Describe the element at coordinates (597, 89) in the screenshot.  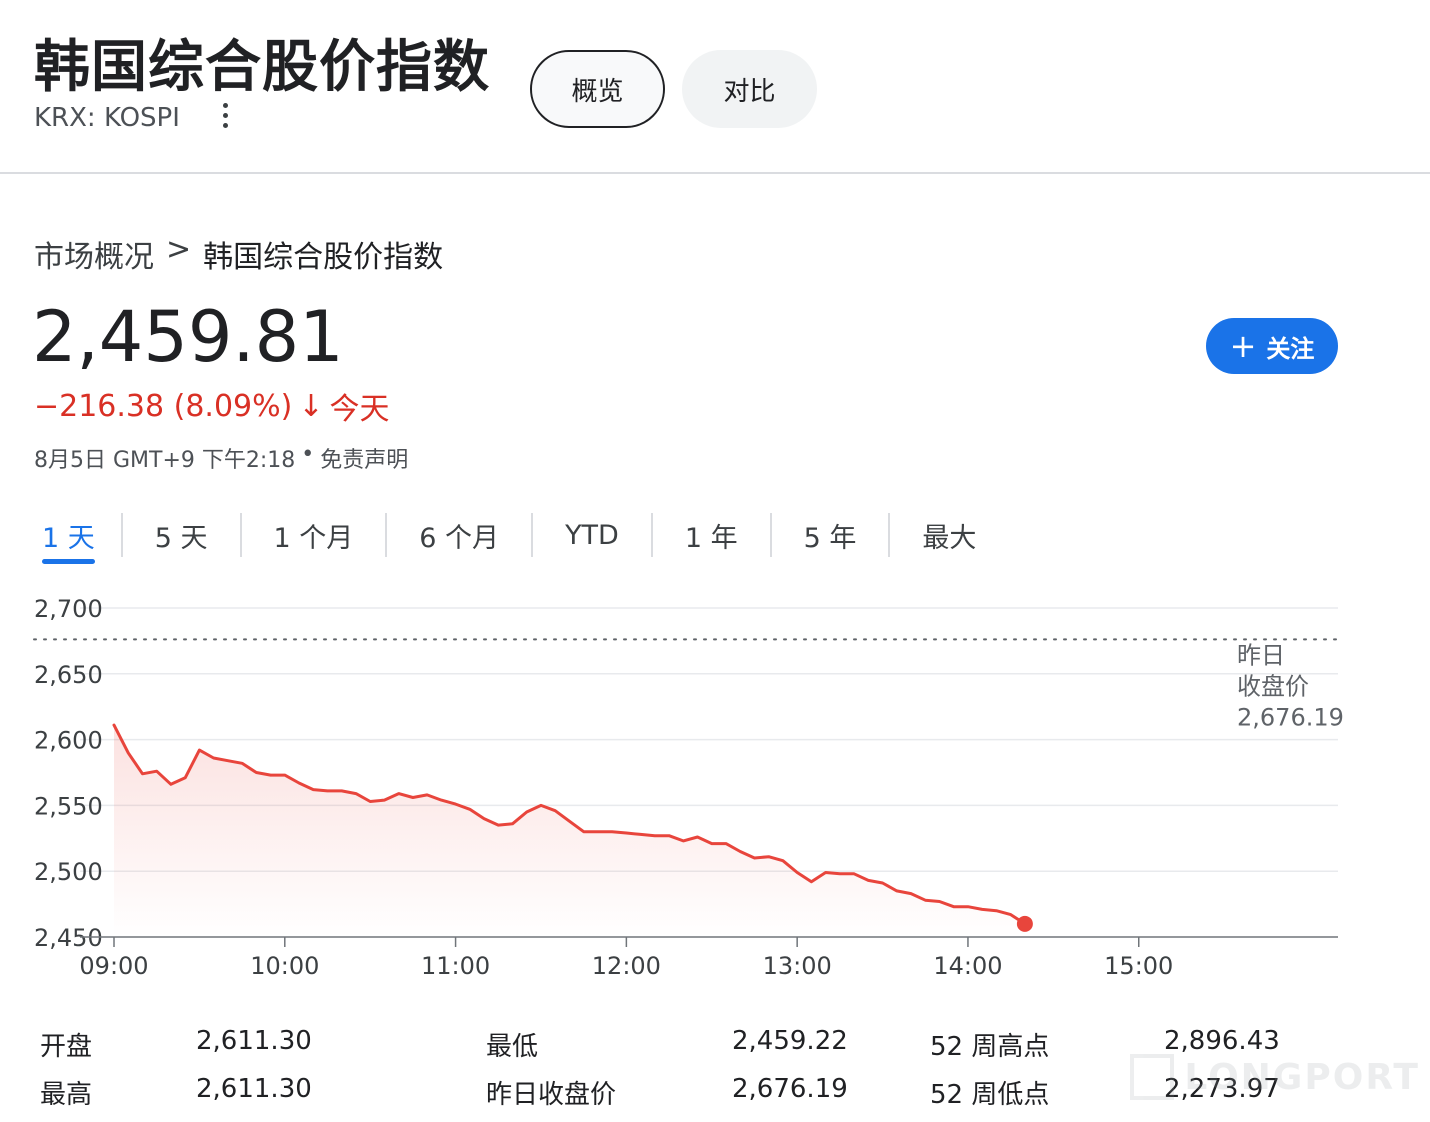
I see `tab-overview: 概览` at that location.